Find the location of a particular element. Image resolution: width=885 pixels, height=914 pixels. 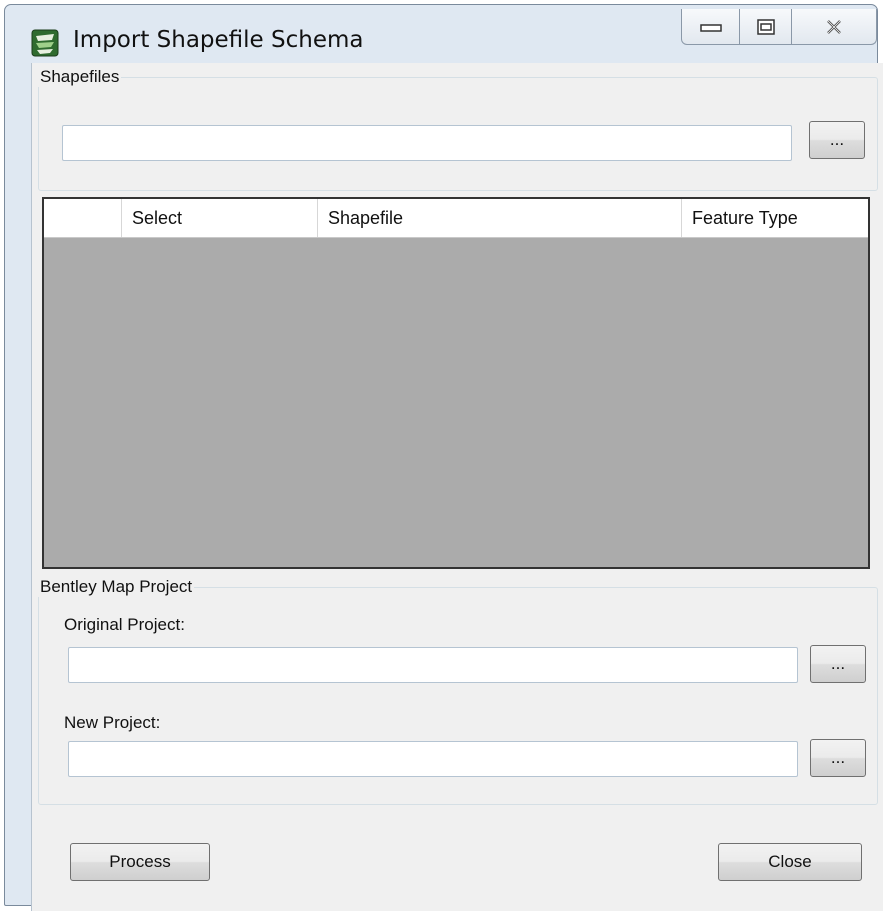

new-project-label: New Project: is located at coordinates (112, 722).